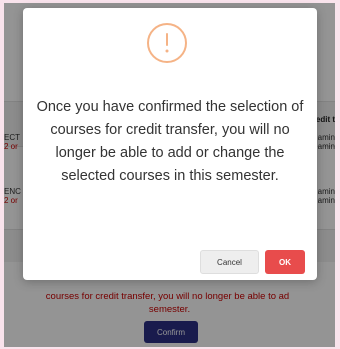 This screenshot has width=340, height=349. What do you see at coordinates (167, 43) in the screenshot?
I see `exclamation-icon` at bounding box center [167, 43].